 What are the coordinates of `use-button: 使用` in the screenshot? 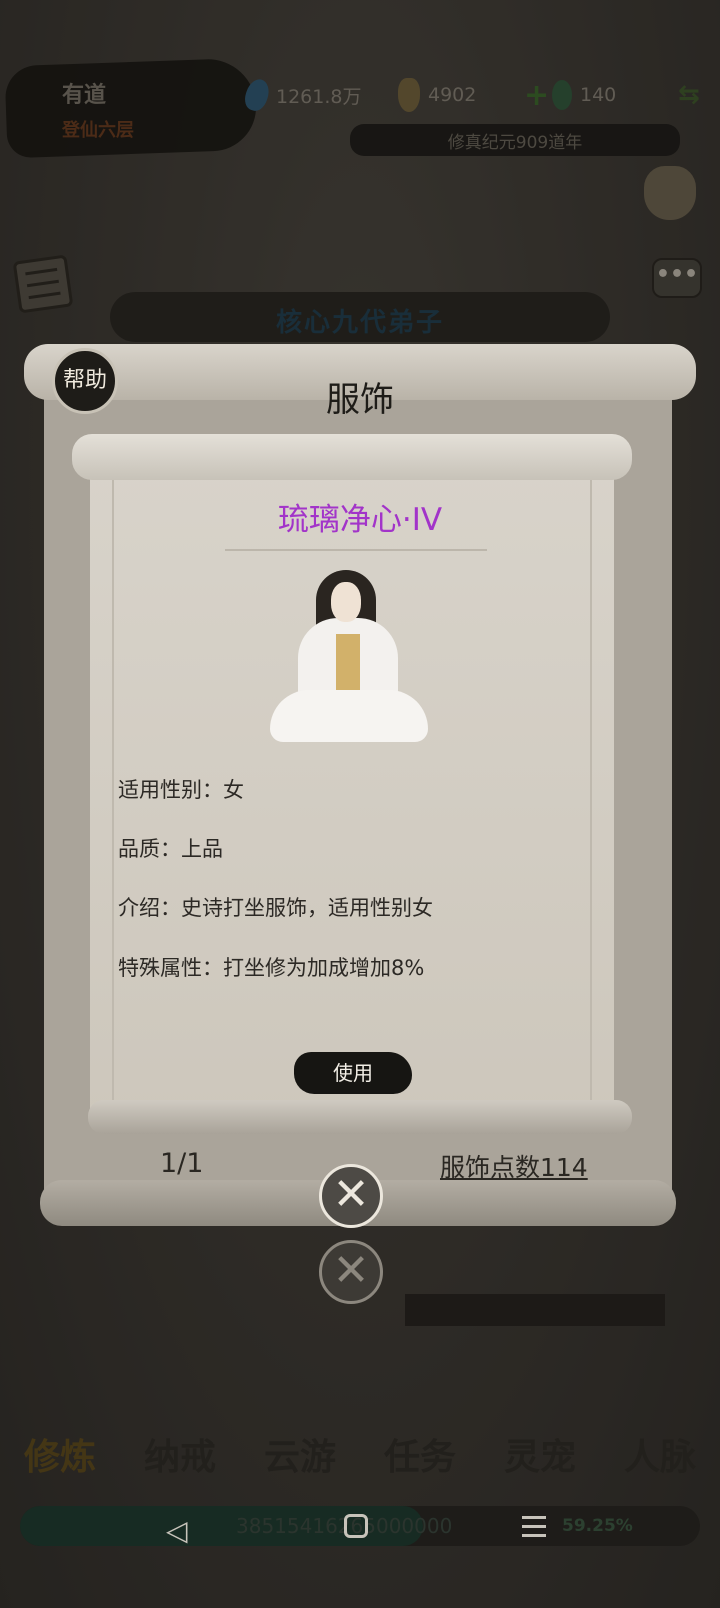 It's located at (353, 1073).